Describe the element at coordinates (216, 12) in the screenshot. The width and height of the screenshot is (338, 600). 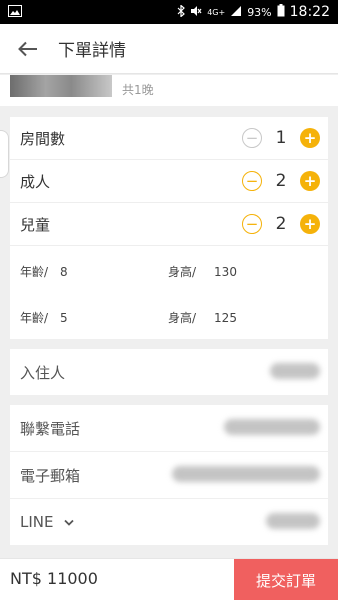
I see `network-label: 4G+` at that location.